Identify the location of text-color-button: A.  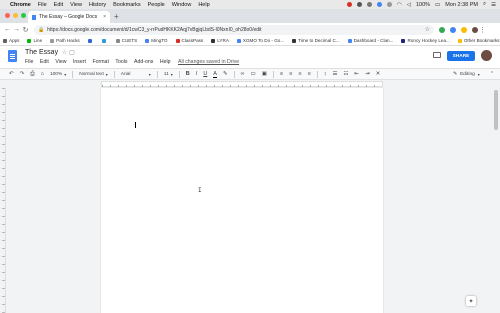
(215, 74).